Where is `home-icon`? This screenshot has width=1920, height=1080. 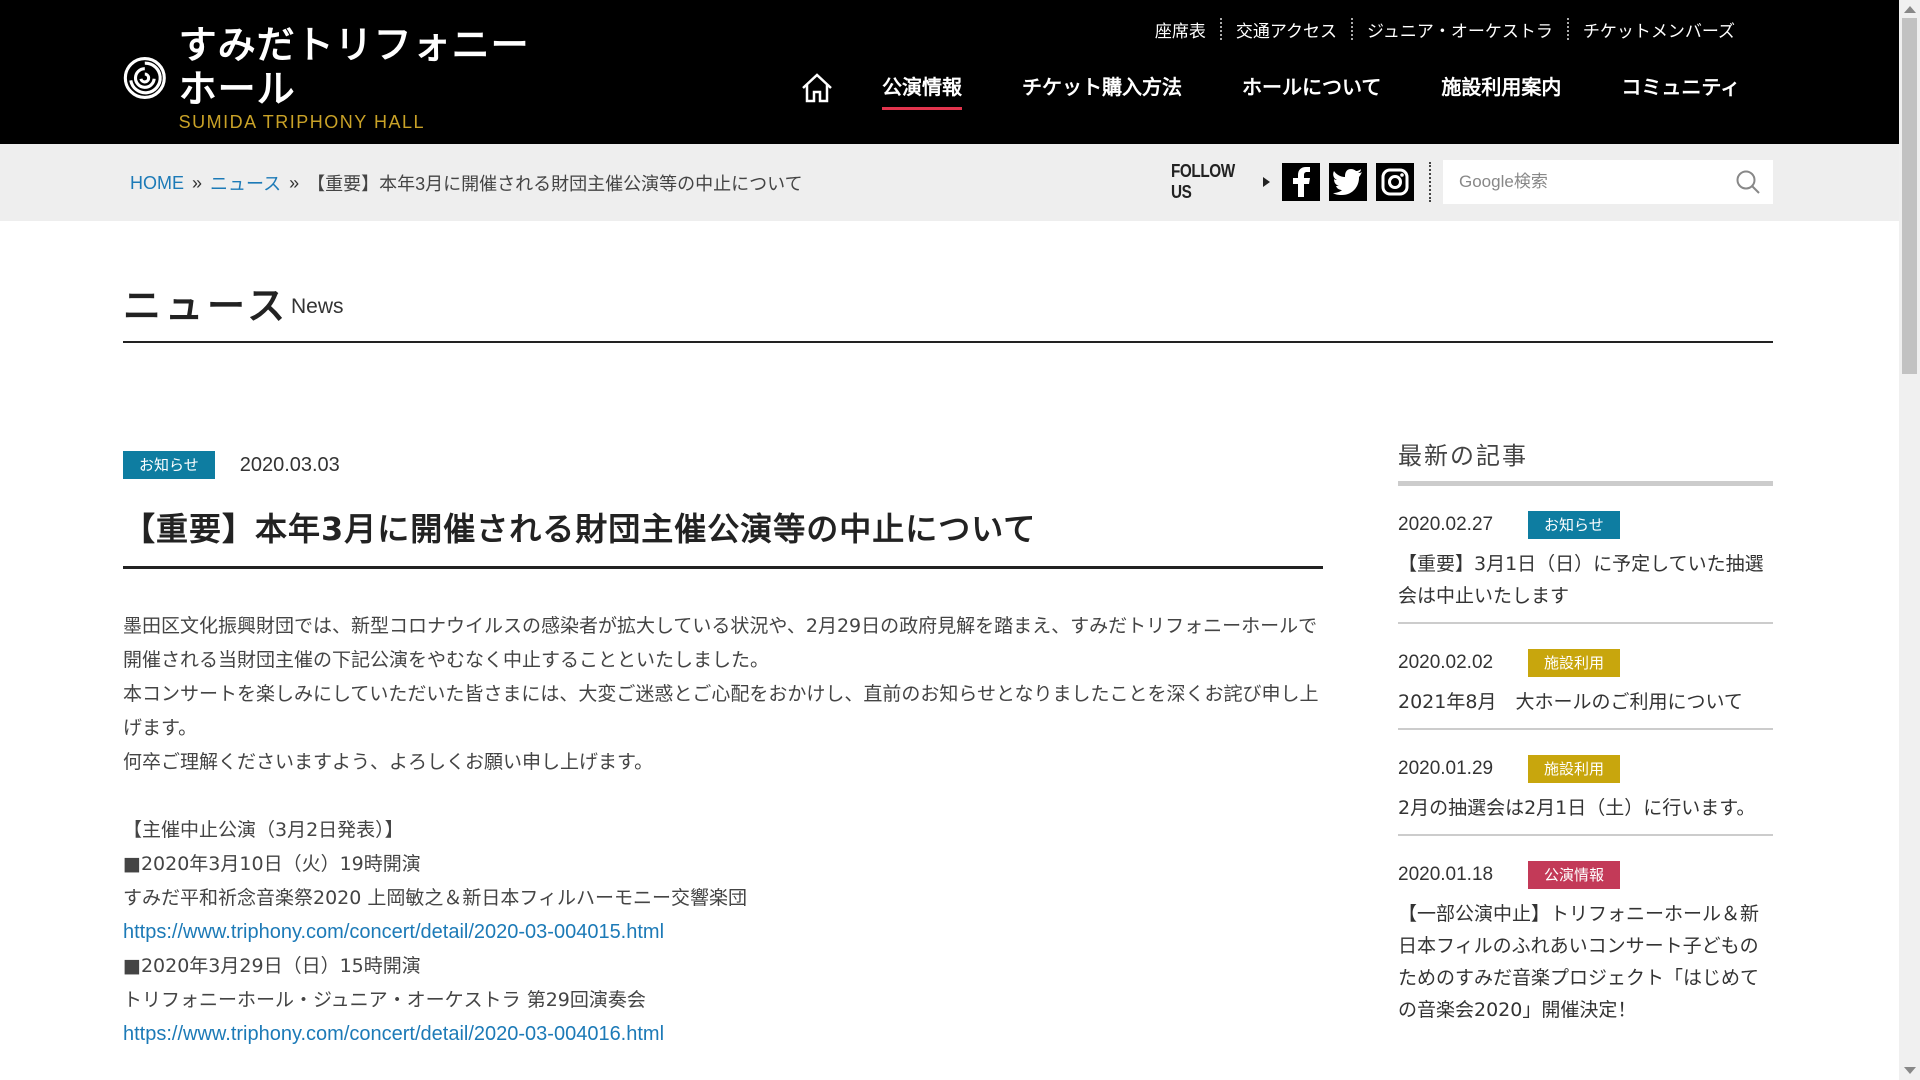 home-icon is located at coordinates (817, 88).